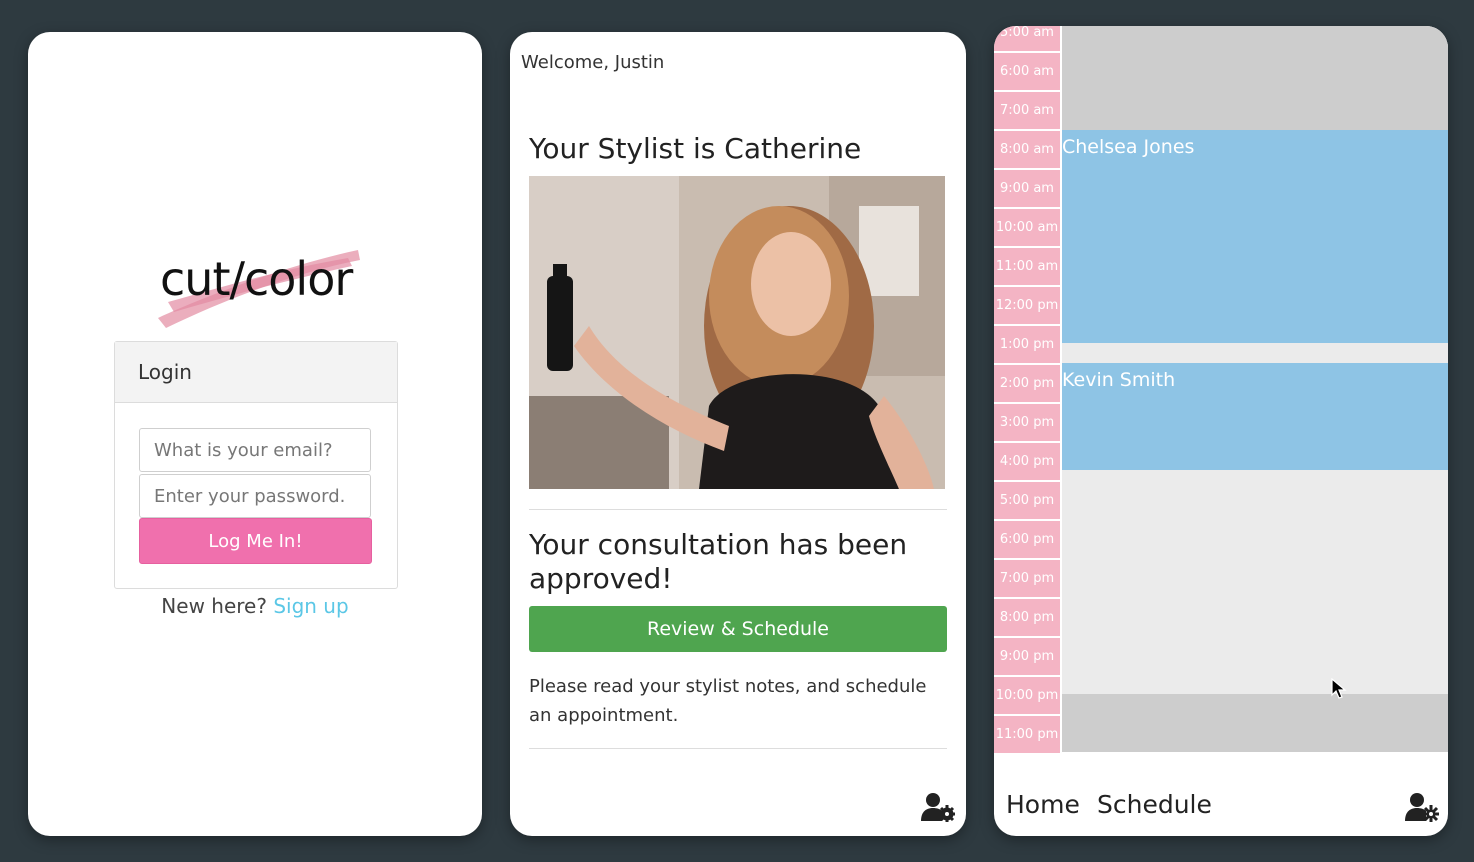 The height and width of the screenshot is (862, 1474). I want to click on email-input, so click(255, 450).